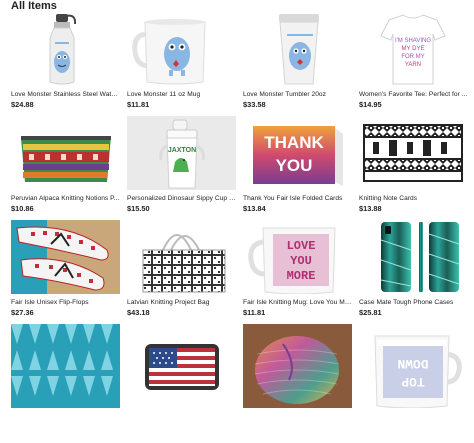 The height and width of the screenshot is (443, 474). Describe the element at coordinates (413, 381) in the screenshot. I see `mug-text-line: TOP` at that location.